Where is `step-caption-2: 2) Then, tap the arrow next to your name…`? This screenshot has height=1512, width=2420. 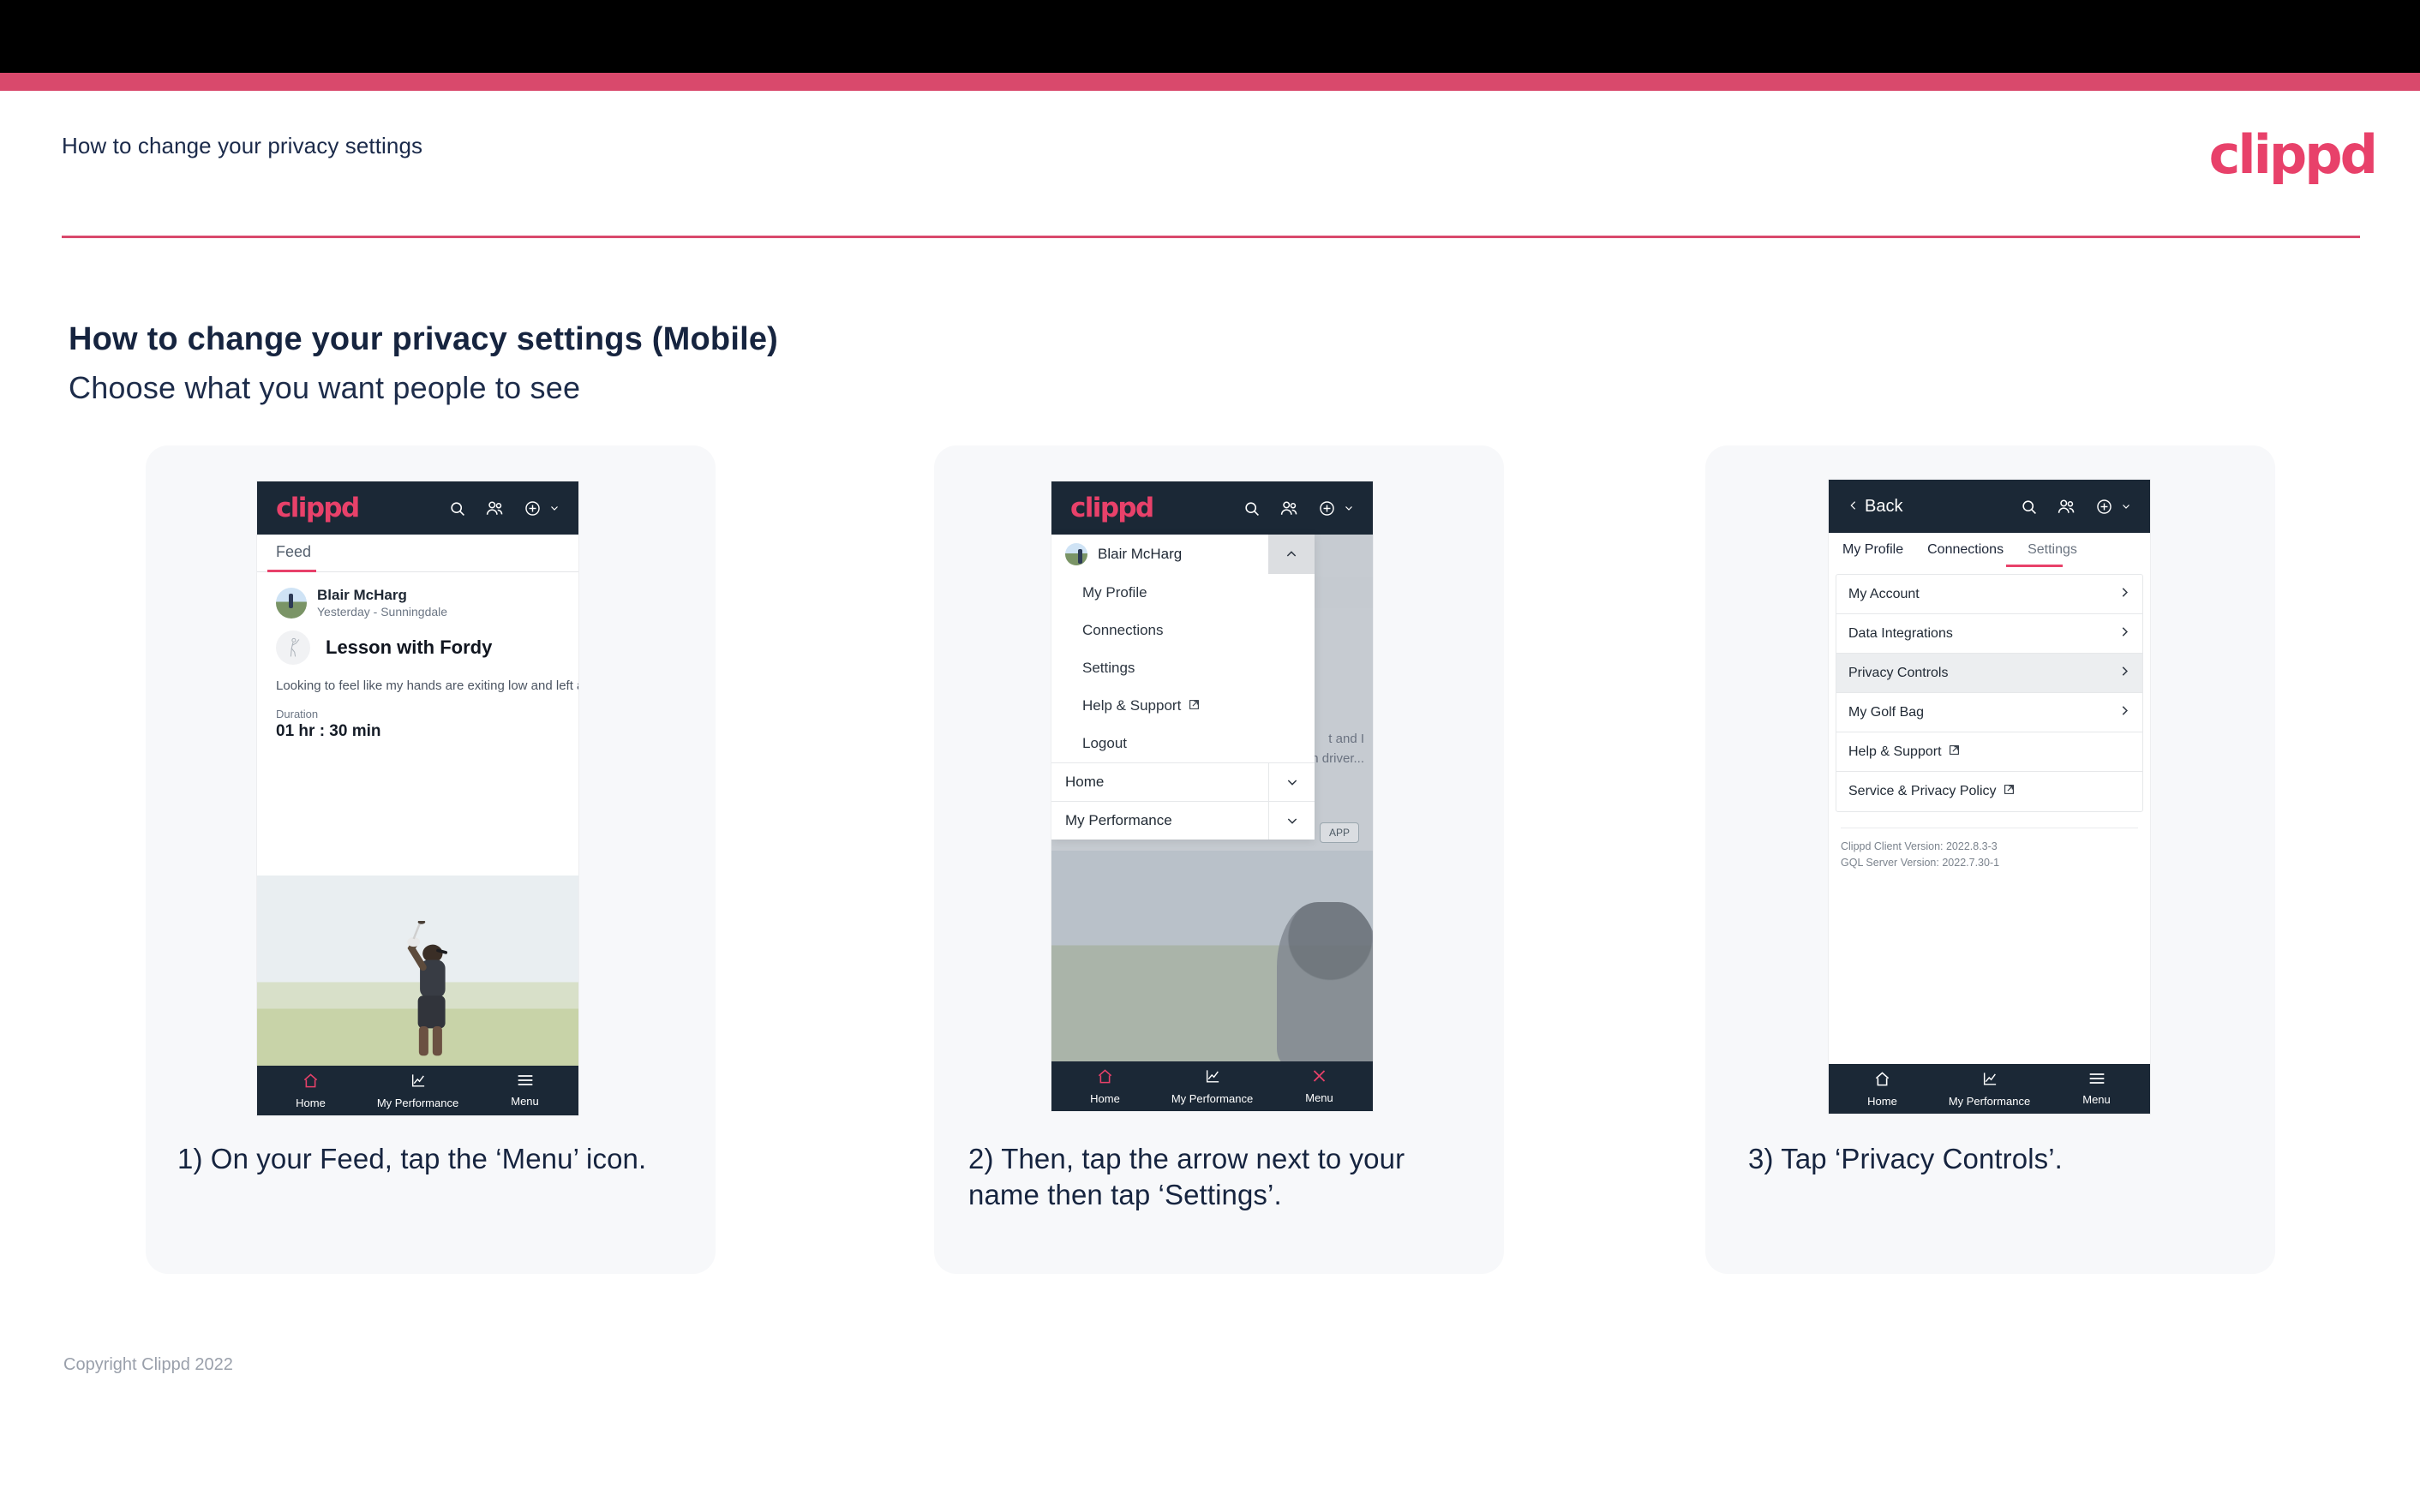
step-caption-2: 2) Then, tap the arrow next to your name… is located at coordinates (1186, 1177).